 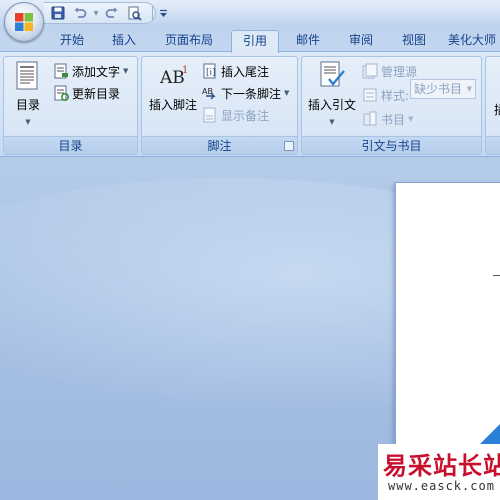 What do you see at coordinates (96, 93) in the screenshot?
I see `update-toc-label: 更新目录` at bounding box center [96, 93].